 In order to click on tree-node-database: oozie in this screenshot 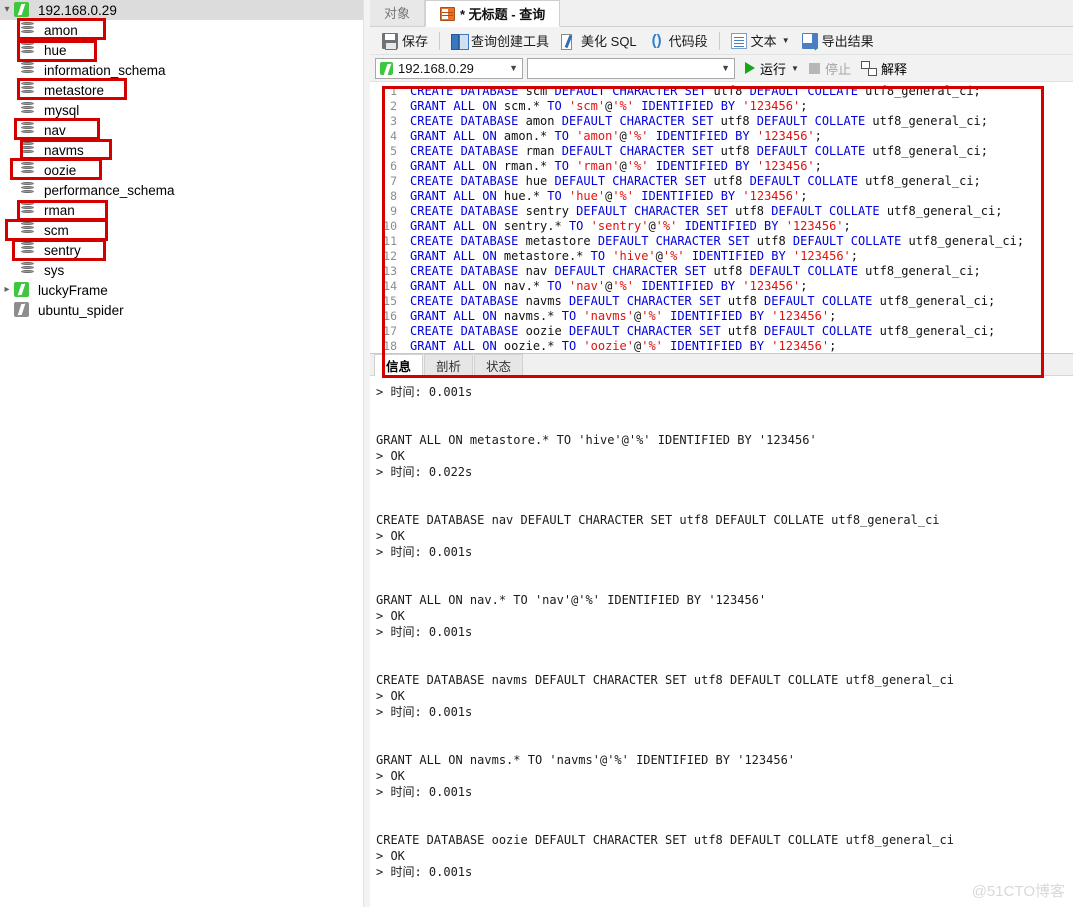, I will do `click(181, 170)`.